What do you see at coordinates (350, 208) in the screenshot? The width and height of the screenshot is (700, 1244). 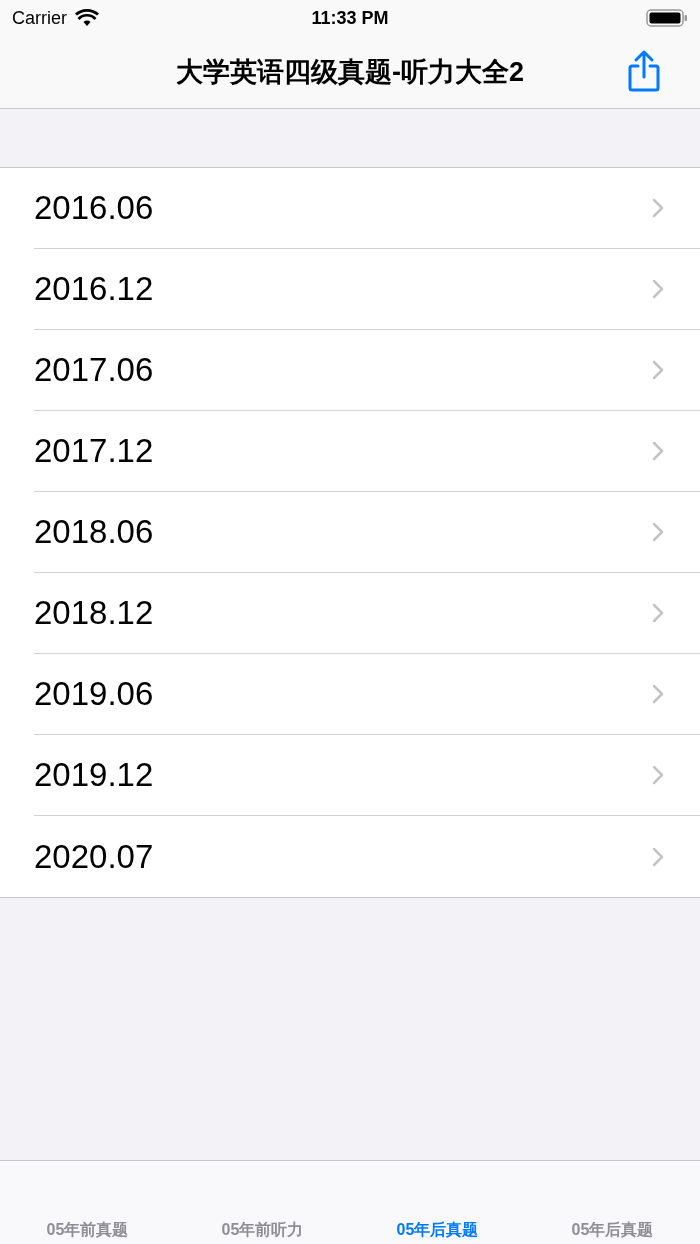 I see `list-row: 2016.06` at bounding box center [350, 208].